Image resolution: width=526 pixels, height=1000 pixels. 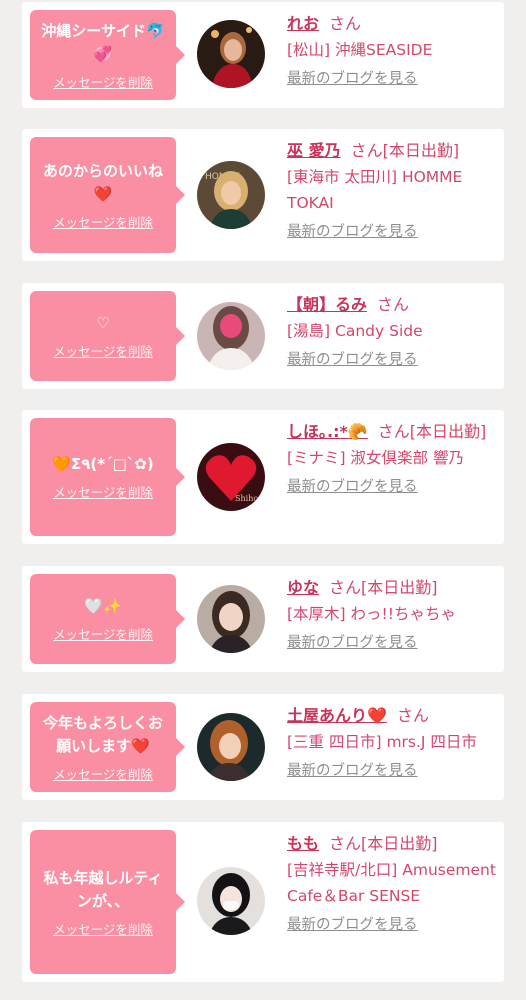 What do you see at coordinates (382, 742) in the screenshot?
I see `shop-name: [三重 四日市] mrs.J 四日市` at bounding box center [382, 742].